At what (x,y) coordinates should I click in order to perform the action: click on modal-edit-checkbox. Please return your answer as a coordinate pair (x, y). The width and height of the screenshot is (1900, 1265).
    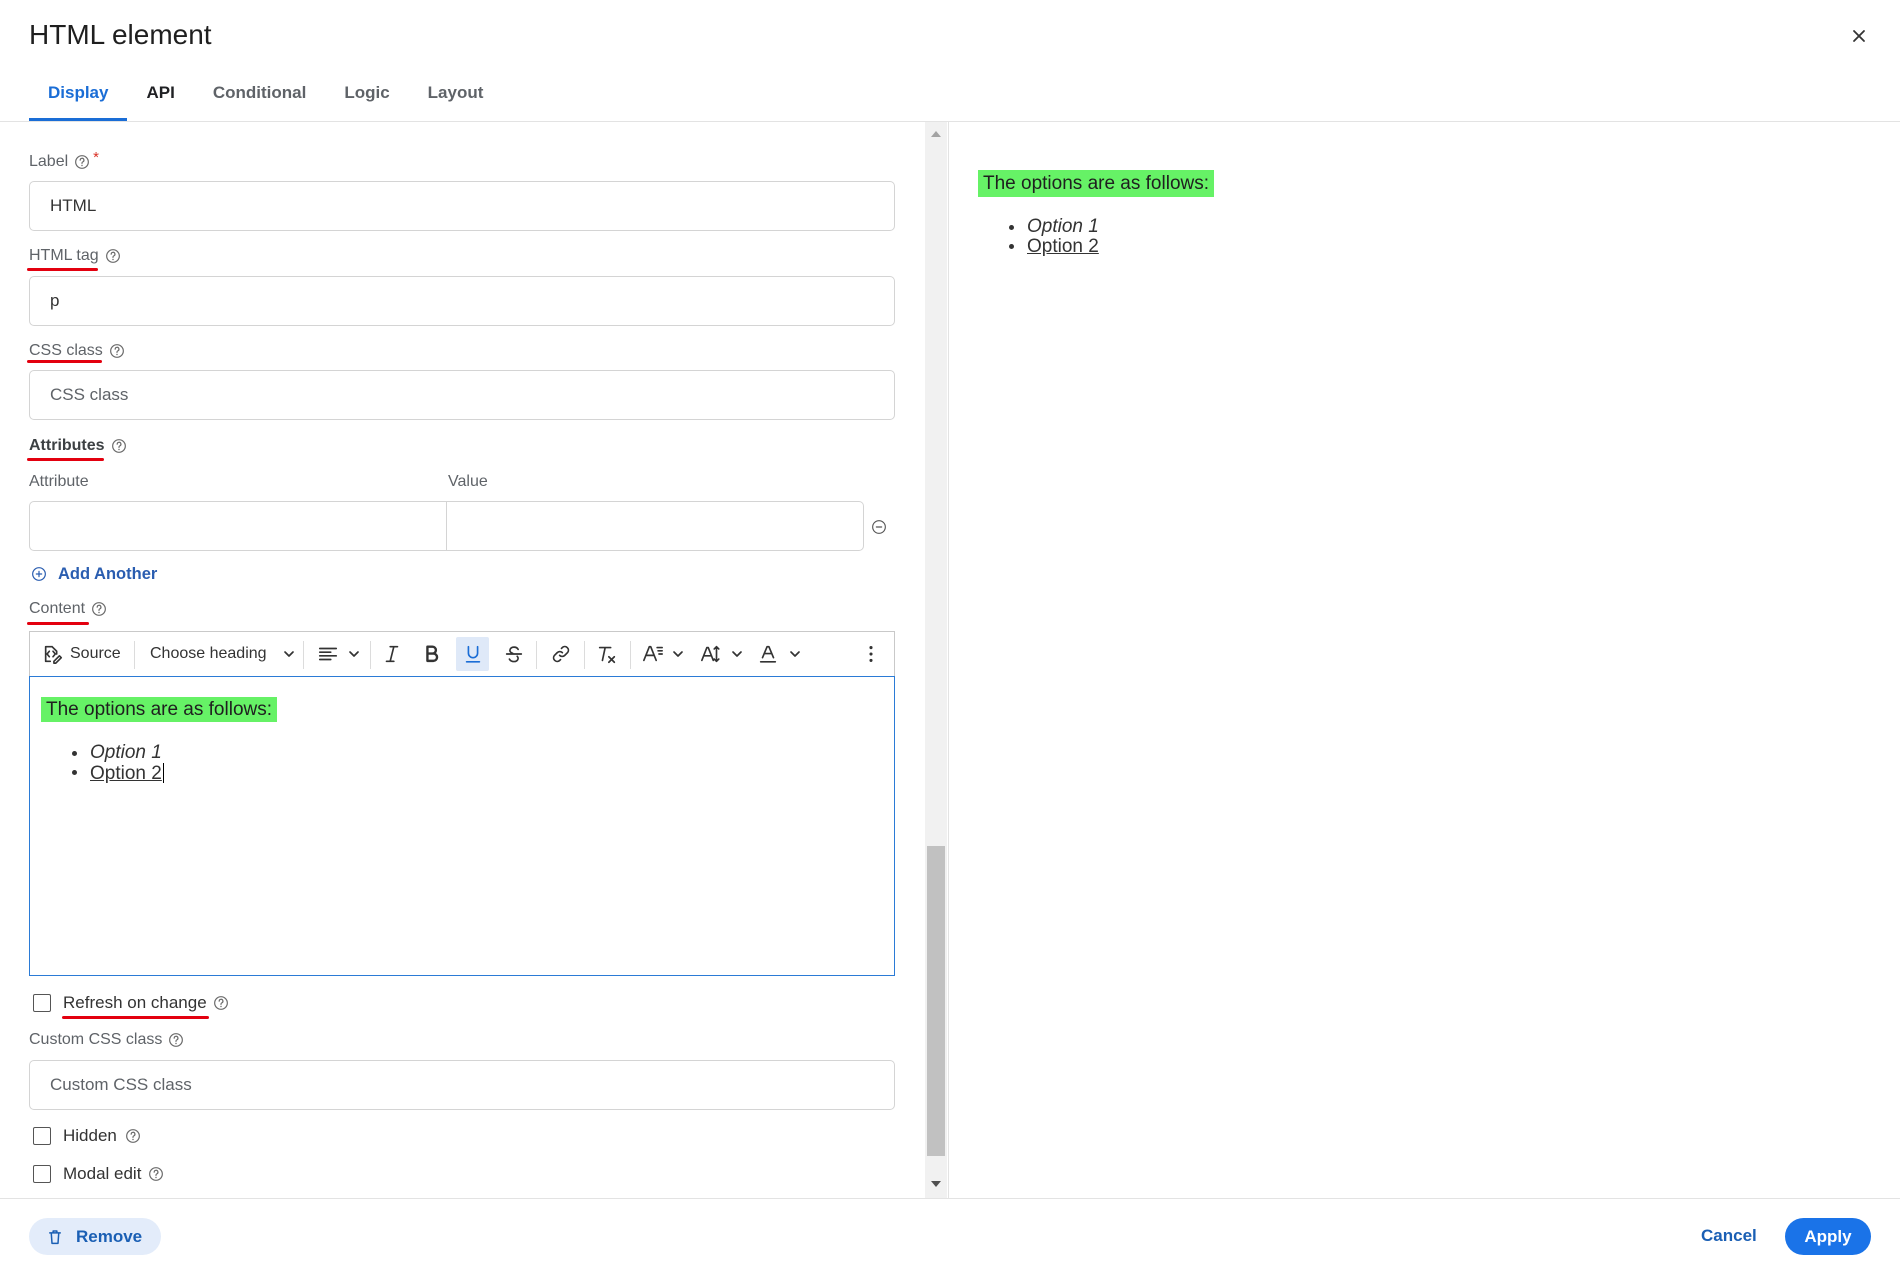
    Looking at the image, I should click on (42, 1174).